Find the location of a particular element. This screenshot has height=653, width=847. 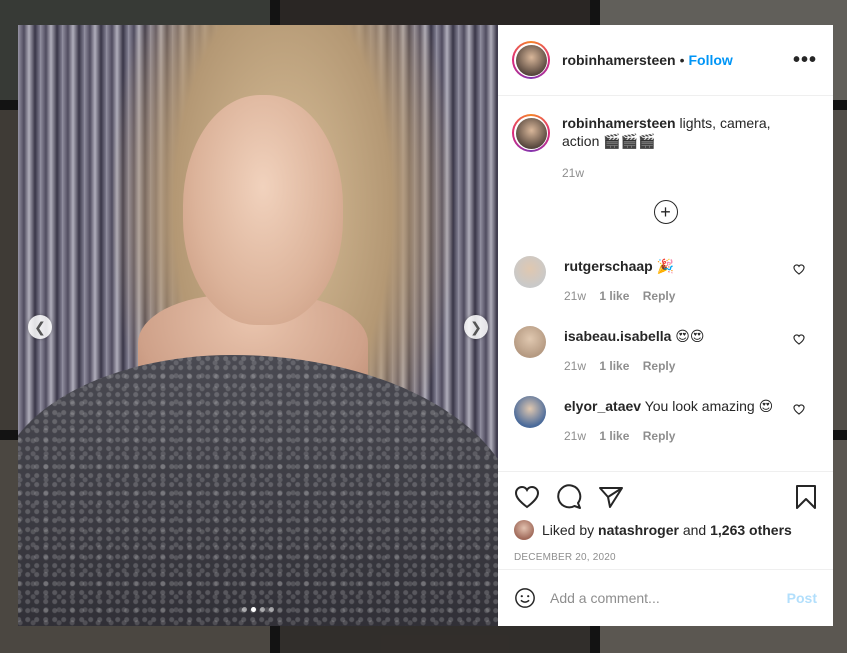

add-comment-bar: Add a comment... Post is located at coordinates (665, 597).